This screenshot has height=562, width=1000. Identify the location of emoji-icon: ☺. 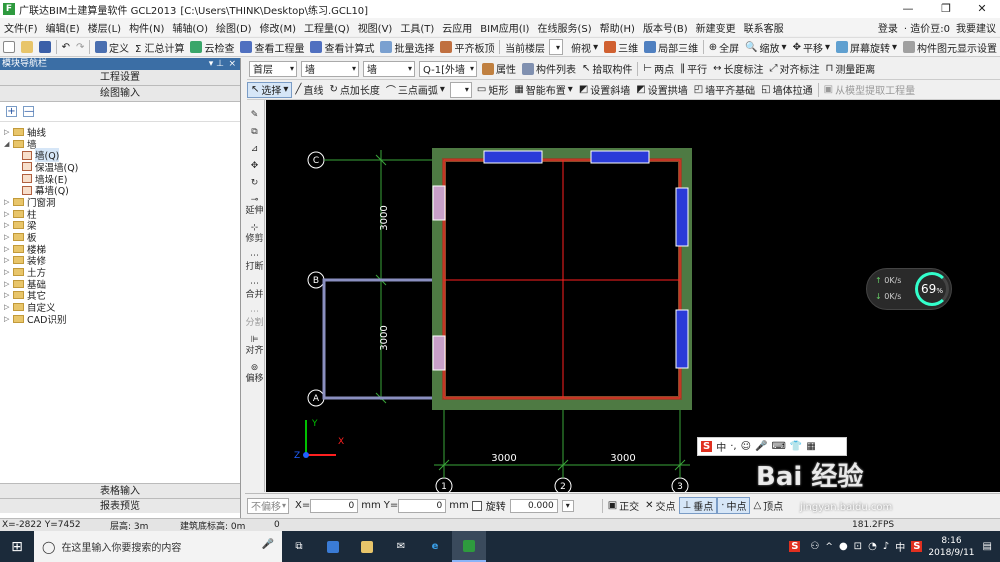
(746, 446).